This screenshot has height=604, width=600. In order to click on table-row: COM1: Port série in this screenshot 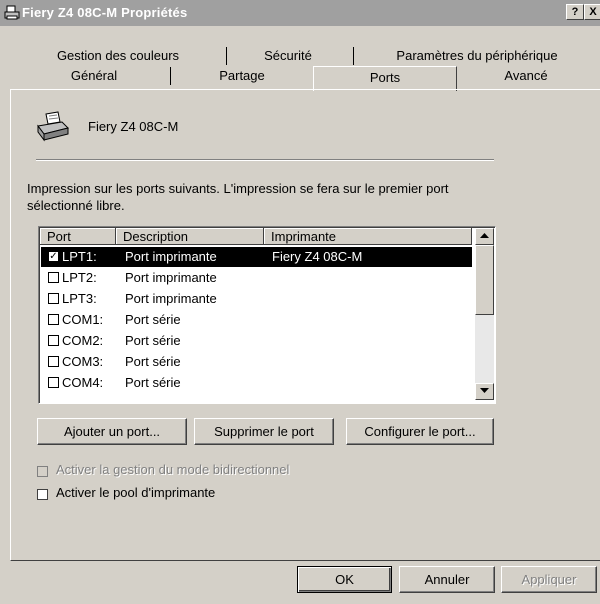, I will do `click(256, 320)`.